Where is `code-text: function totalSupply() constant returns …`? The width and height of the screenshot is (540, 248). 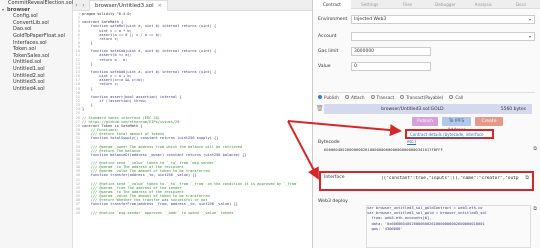 code-text: function totalSupply() constant returns … is located at coordinates (150, 138).